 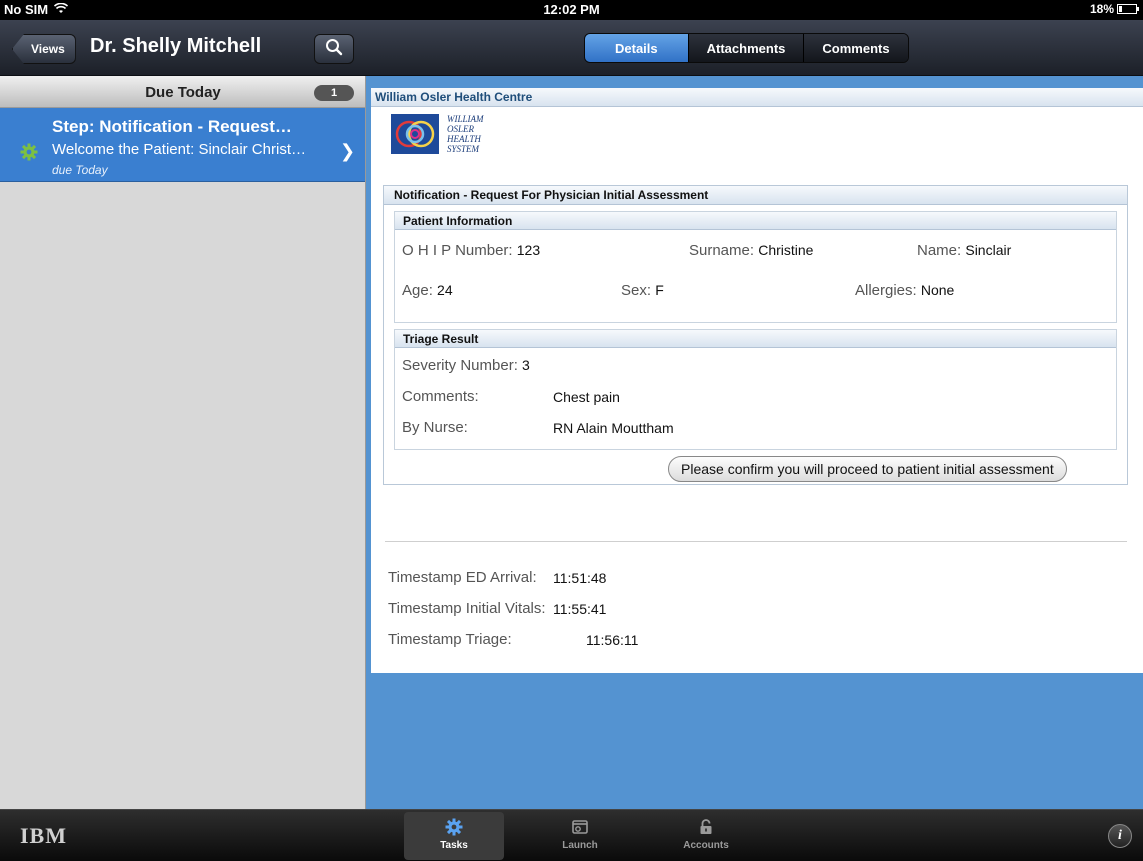 I want to click on comments-label: Comments:, so click(x=440, y=396).